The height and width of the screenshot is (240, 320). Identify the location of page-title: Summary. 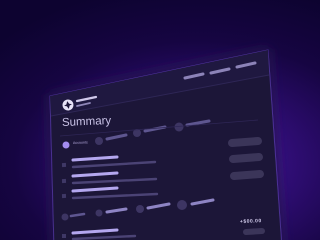
(86, 122).